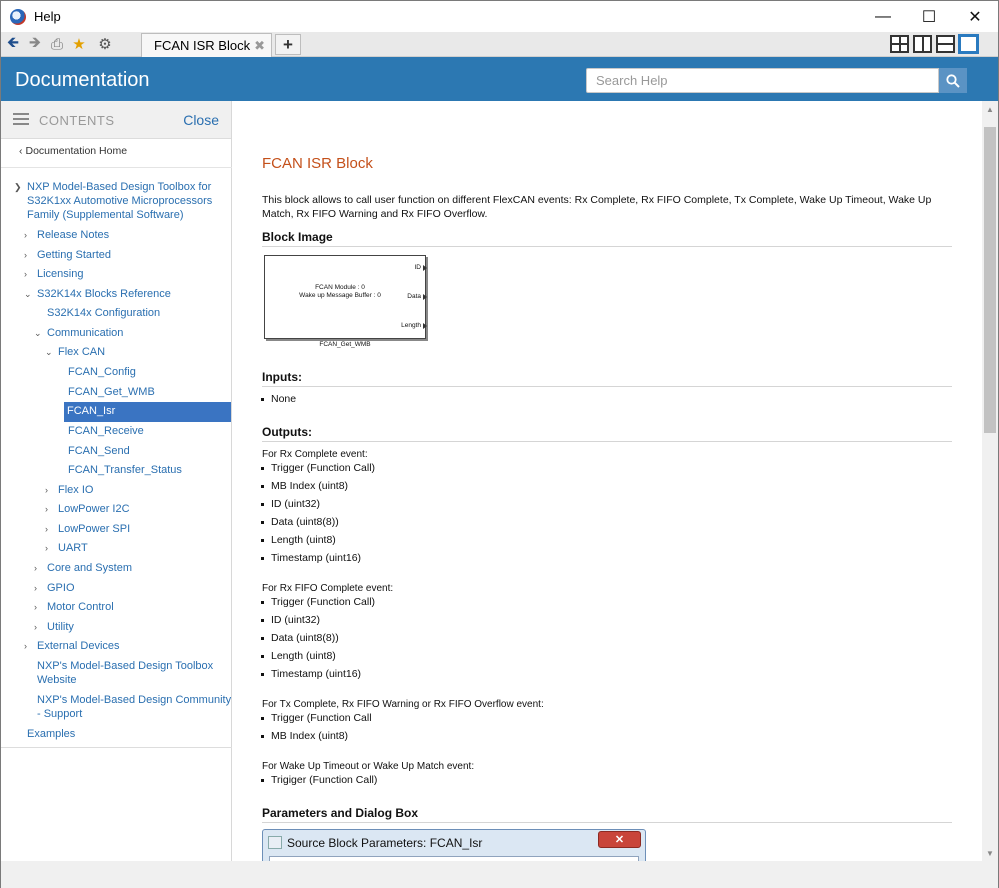 The height and width of the screenshot is (888, 999). What do you see at coordinates (99, 451) in the screenshot?
I see `tree-item-fcan-send: FCAN_Send` at bounding box center [99, 451].